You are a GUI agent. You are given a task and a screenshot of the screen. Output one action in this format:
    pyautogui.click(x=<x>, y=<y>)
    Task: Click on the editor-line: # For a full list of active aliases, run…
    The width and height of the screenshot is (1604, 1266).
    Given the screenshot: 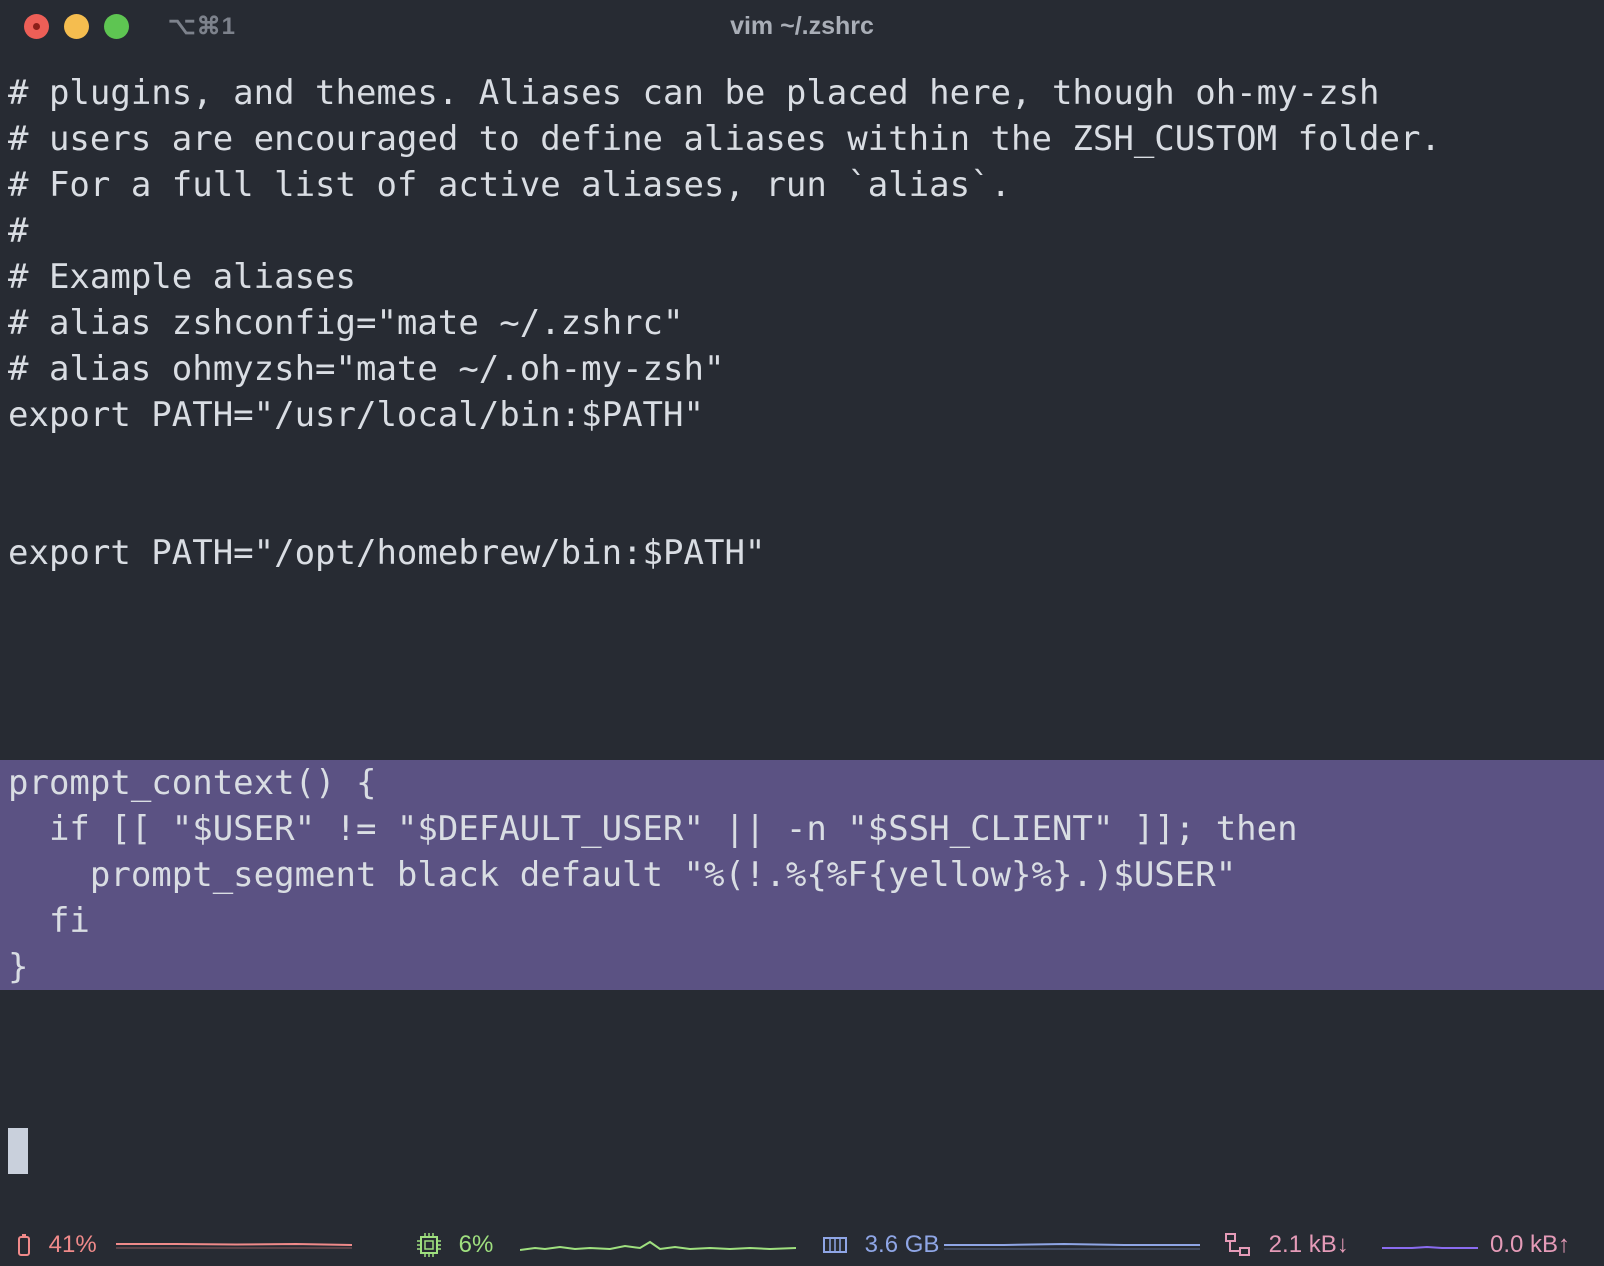 What is the action you would take?
    pyautogui.click(x=802, y=185)
    